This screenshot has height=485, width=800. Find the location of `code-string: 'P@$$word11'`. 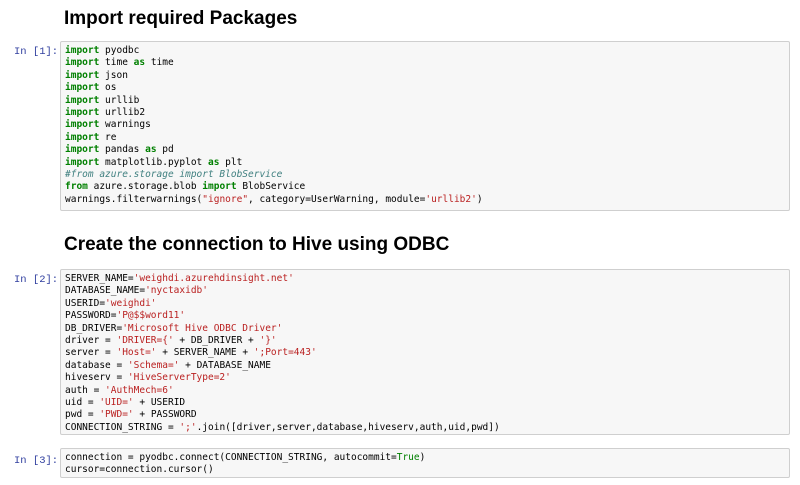

code-string: 'P@$$word11' is located at coordinates (151, 316).